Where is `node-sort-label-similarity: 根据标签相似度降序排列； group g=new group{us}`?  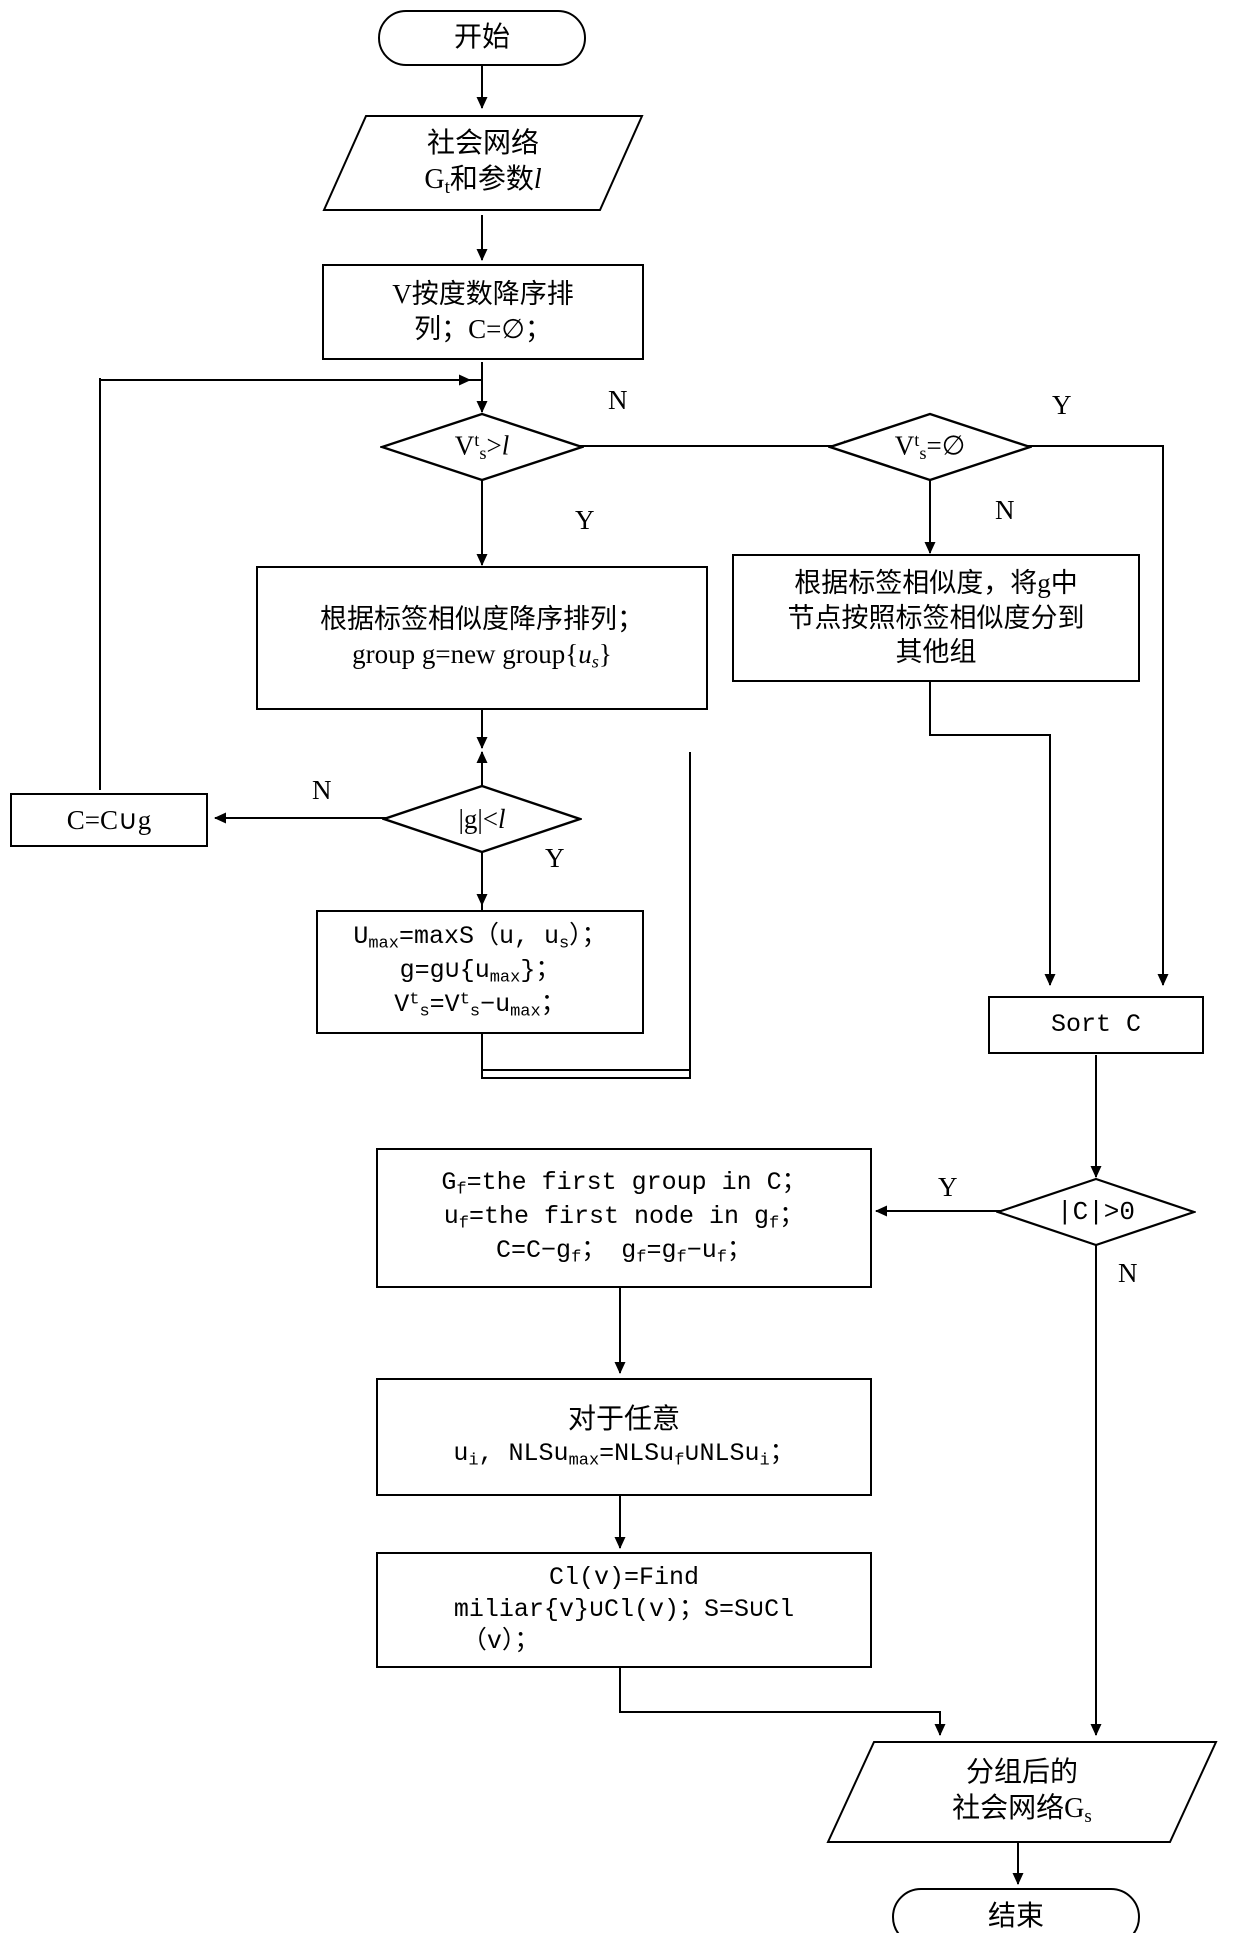
node-sort-label-similarity: 根据标签相似度降序排列； group g=new group{us} is located at coordinates (482, 638).